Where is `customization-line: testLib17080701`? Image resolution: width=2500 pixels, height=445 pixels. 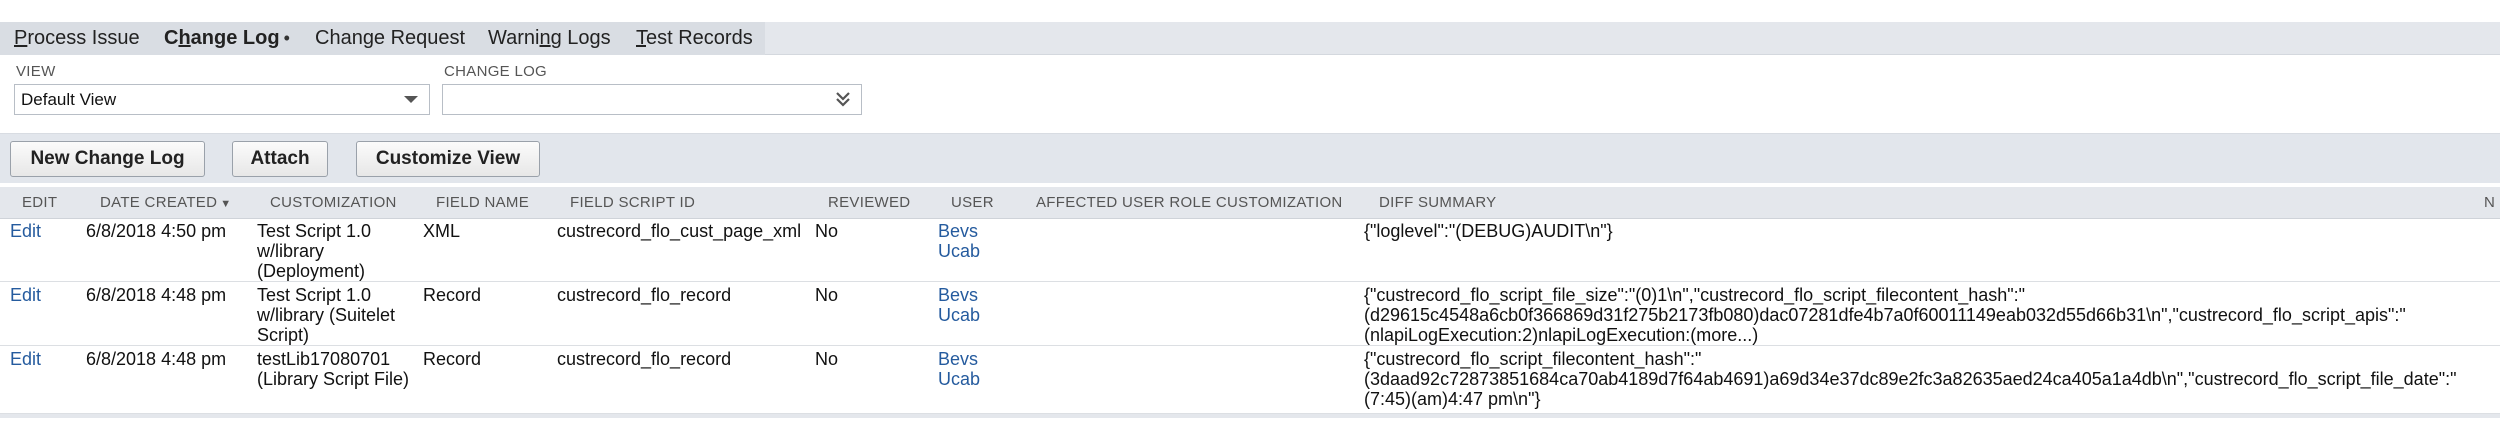 customization-line: testLib17080701 is located at coordinates (324, 359).